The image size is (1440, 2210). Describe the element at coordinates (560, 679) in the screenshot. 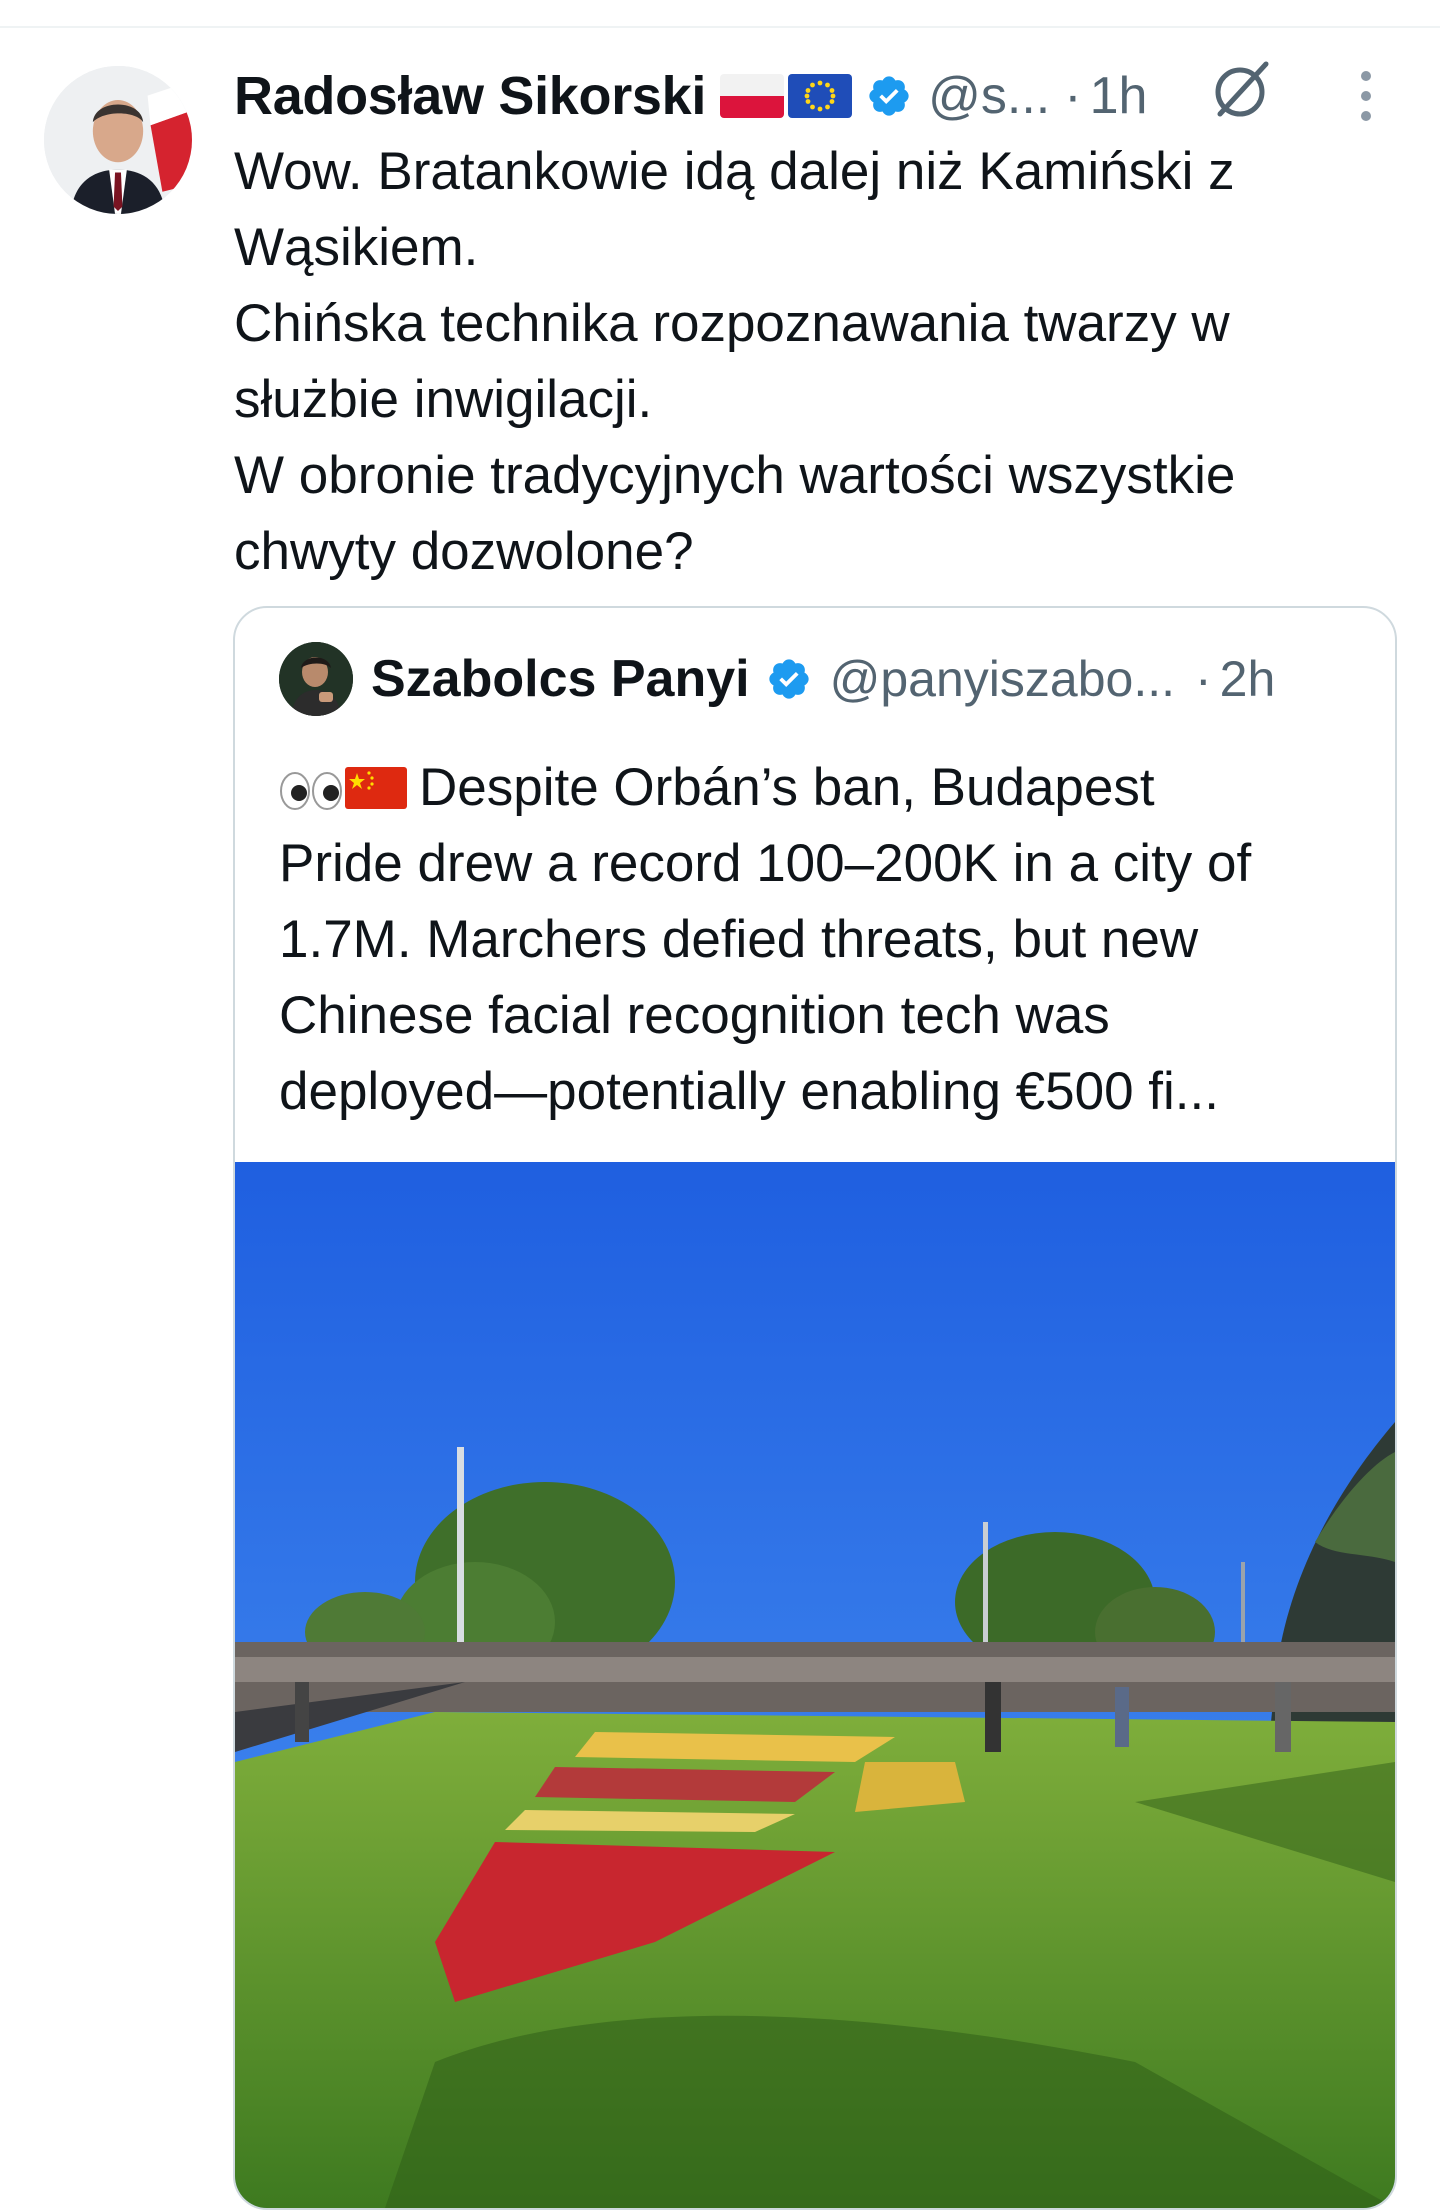

I see `quoted-author-name: Szabolcs Panyi` at that location.